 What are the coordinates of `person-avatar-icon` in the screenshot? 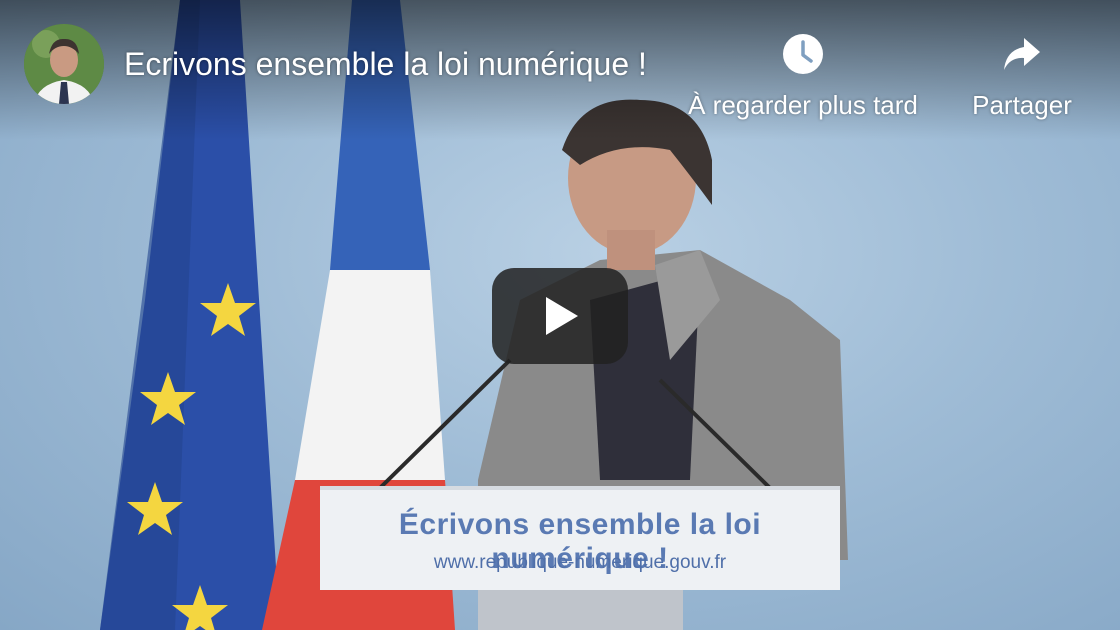 It's located at (64, 64).